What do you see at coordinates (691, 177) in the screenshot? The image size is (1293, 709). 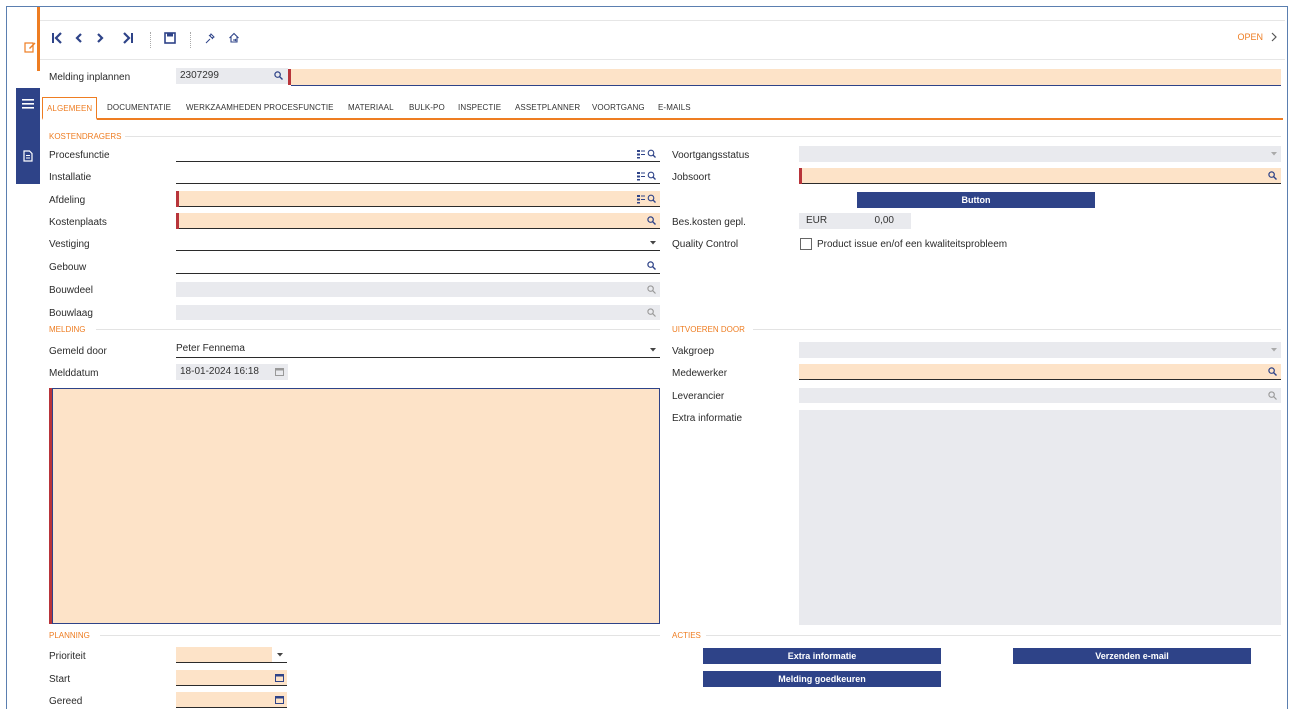 I see `jobsoort-label: Jobsoort` at bounding box center [691, 177].